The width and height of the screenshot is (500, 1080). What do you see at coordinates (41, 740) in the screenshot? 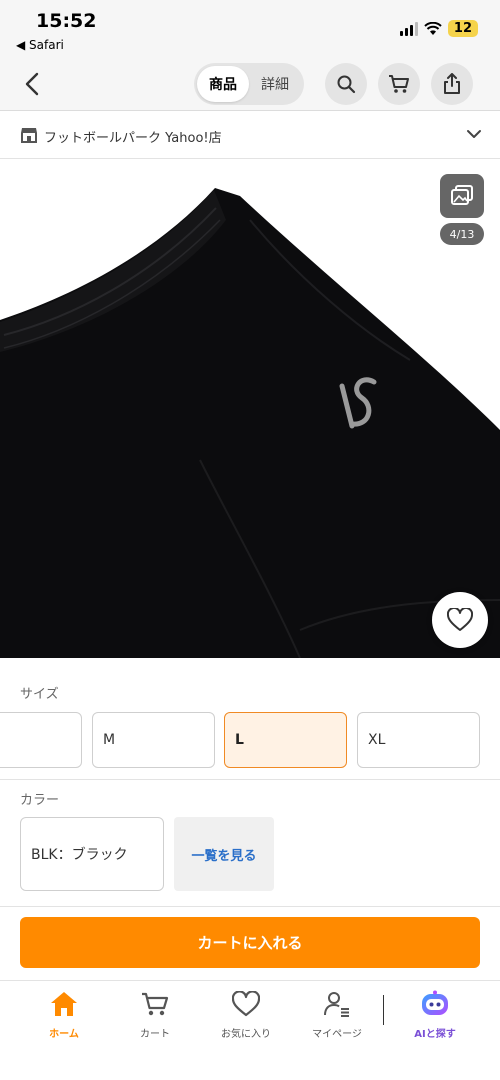
I see `size-option` at bounding box center [41, 740].